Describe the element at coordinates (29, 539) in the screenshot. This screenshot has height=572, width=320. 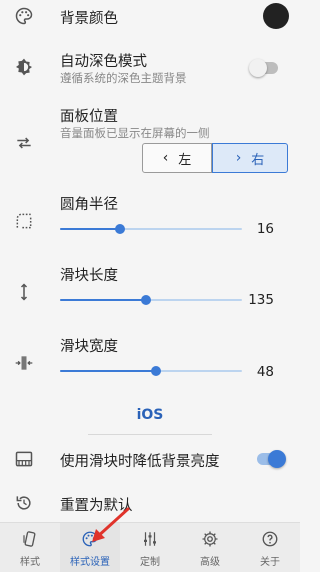
I see `style-icon` at that location.